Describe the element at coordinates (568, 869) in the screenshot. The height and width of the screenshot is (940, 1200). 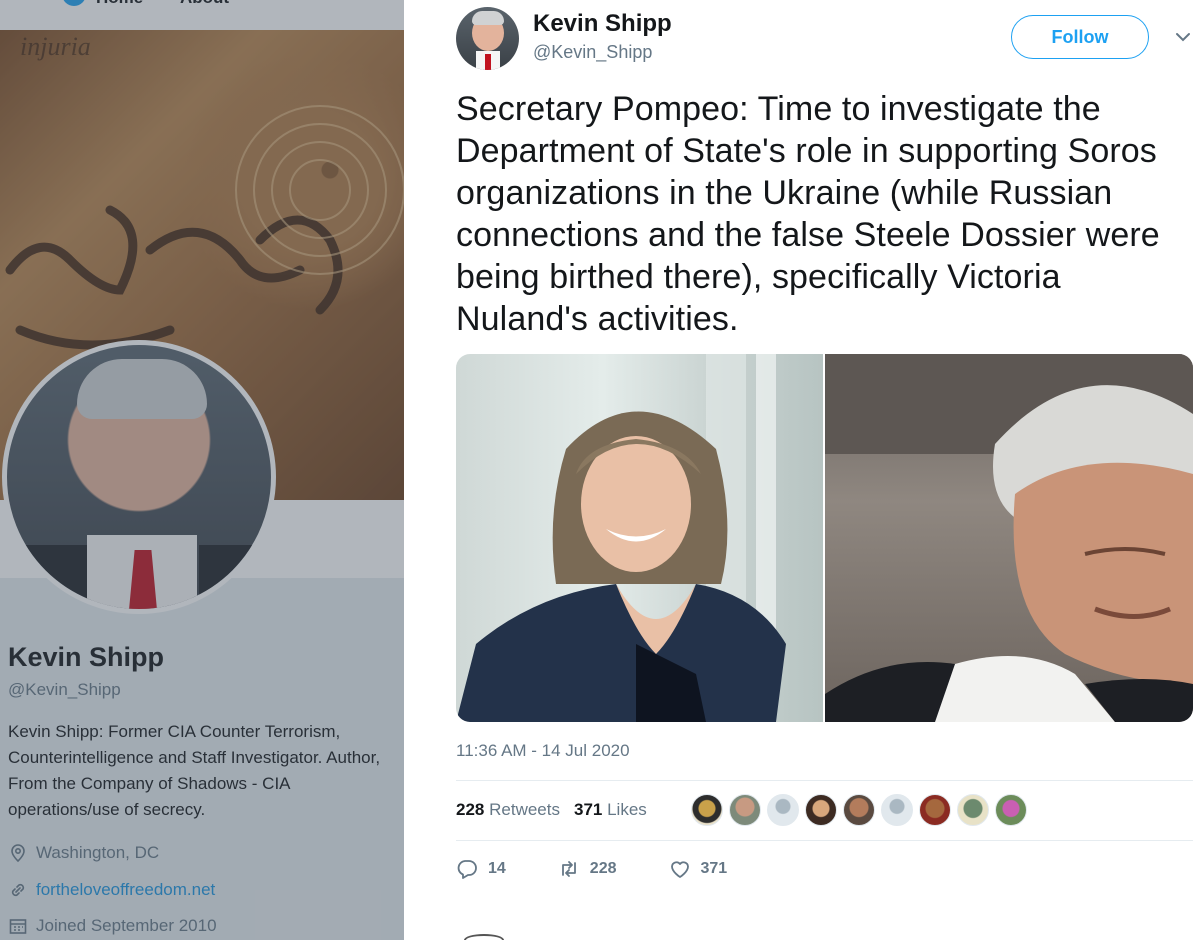
I see `retweet-icon` at that location.